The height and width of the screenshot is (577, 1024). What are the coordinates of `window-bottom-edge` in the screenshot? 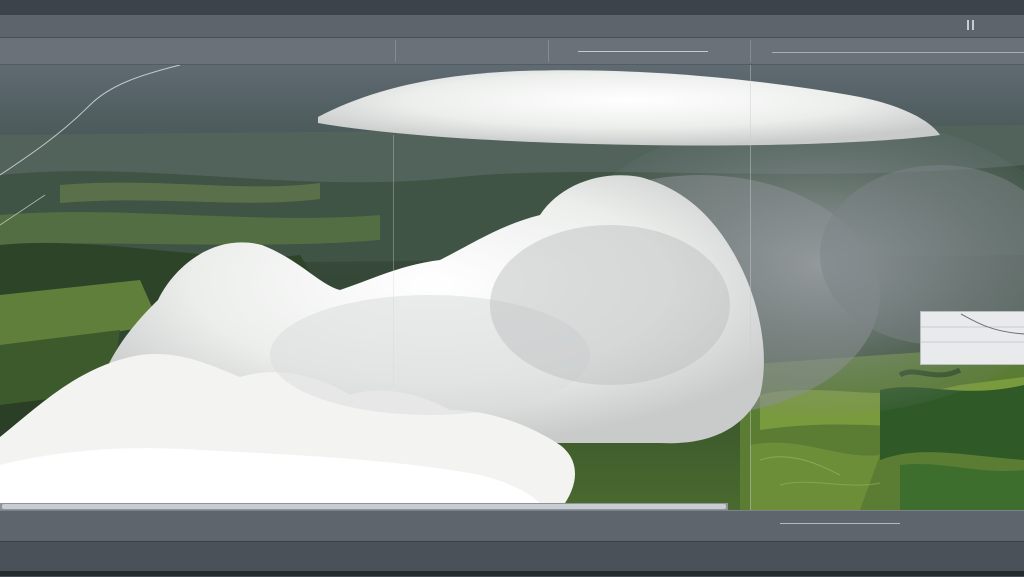 It's located at (512, 573).